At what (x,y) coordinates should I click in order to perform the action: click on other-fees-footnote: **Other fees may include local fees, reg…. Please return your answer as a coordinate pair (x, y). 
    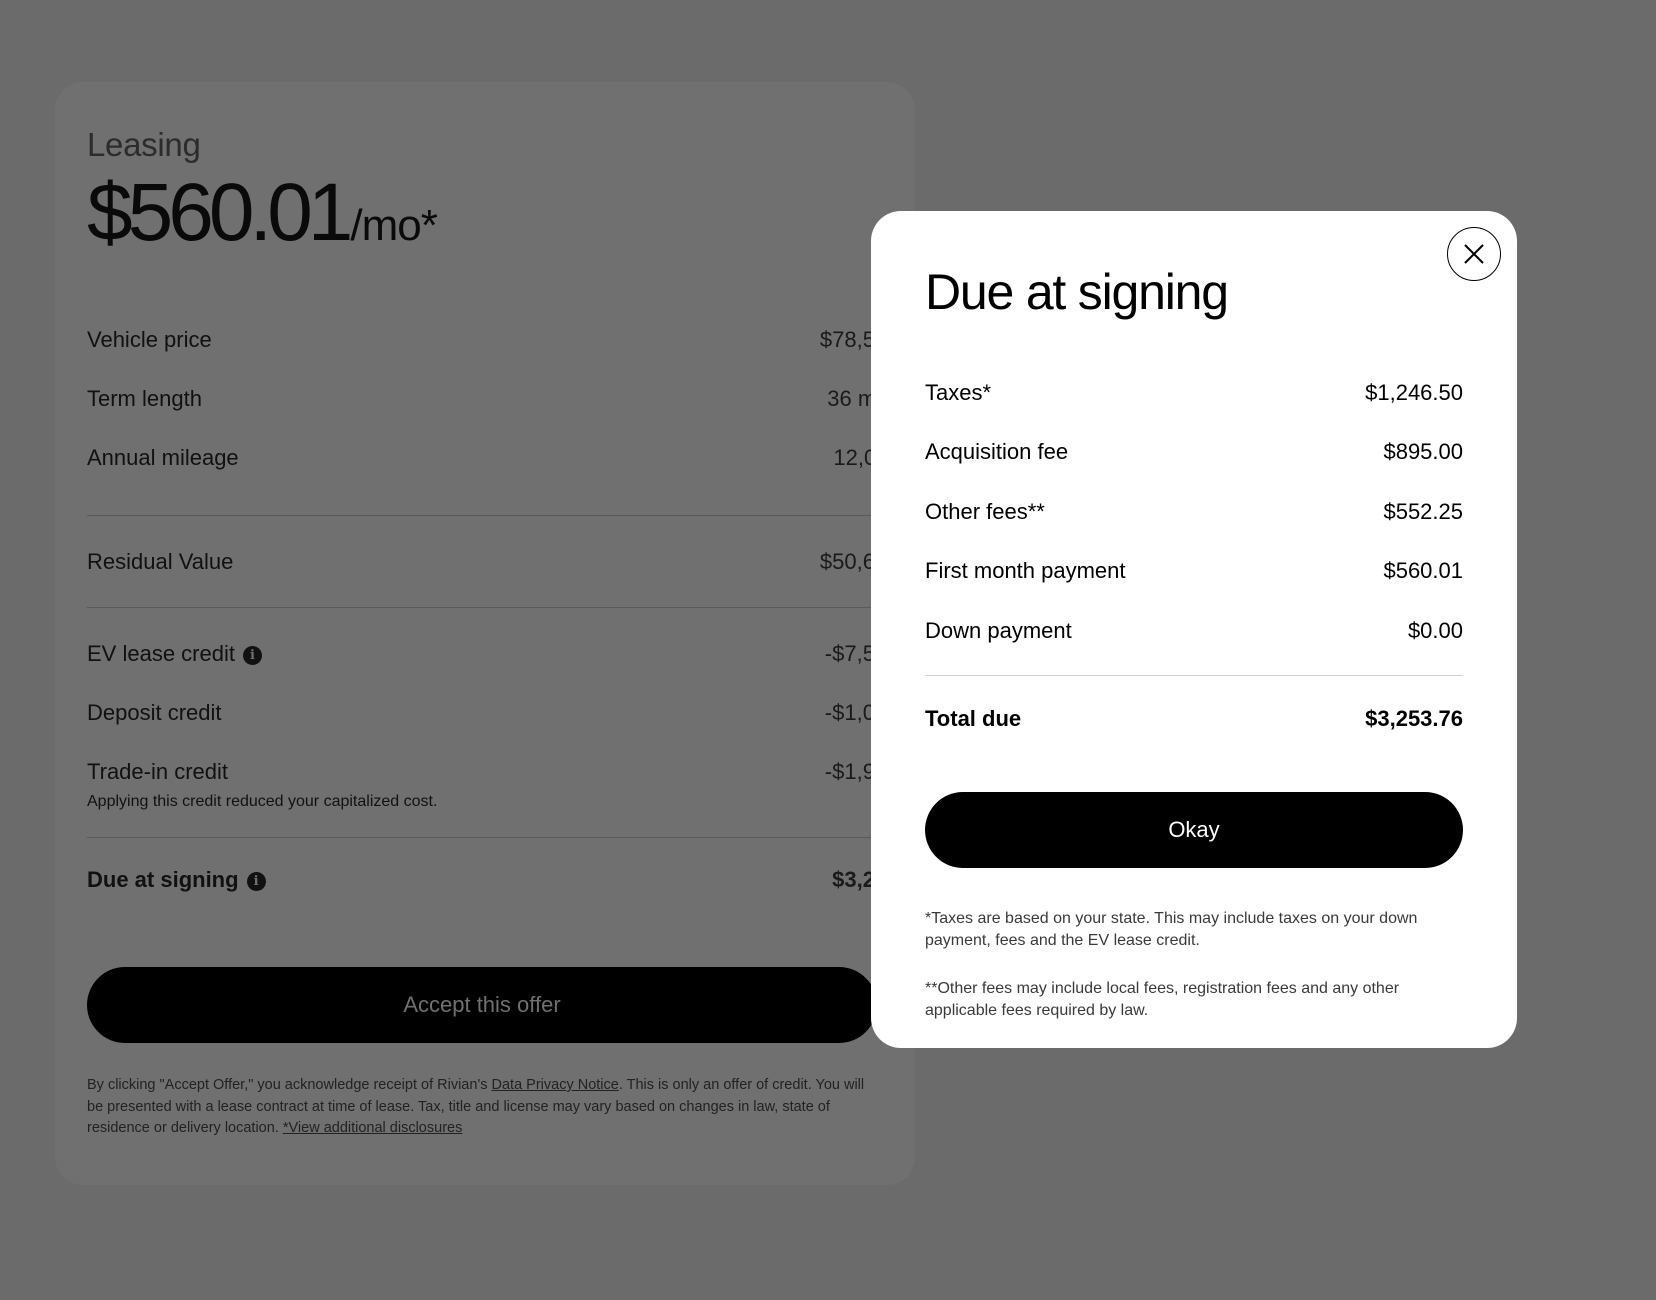
    Looking at the image, I should click on (1162, 999).